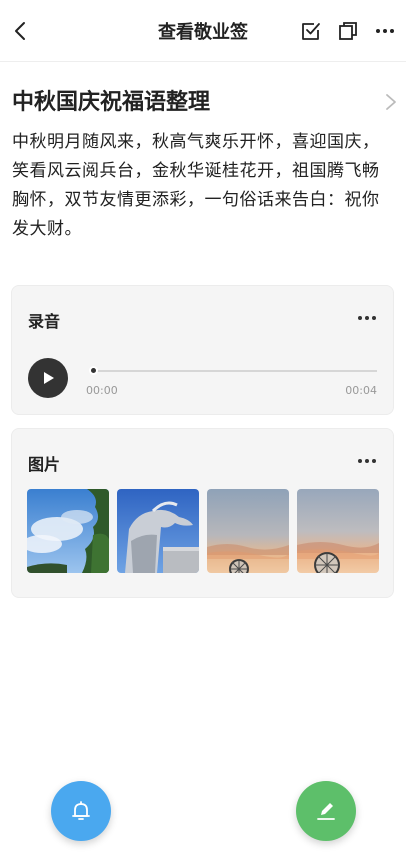  I want to click on images-more-button, so click(367, 461).